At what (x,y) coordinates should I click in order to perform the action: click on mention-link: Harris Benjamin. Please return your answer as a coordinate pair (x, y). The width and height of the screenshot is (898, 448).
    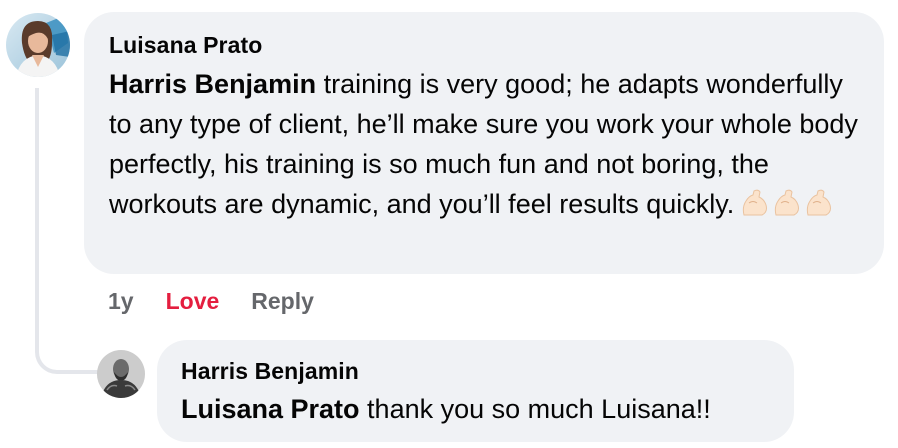
    Looking at the image, I should click on (212, 84).